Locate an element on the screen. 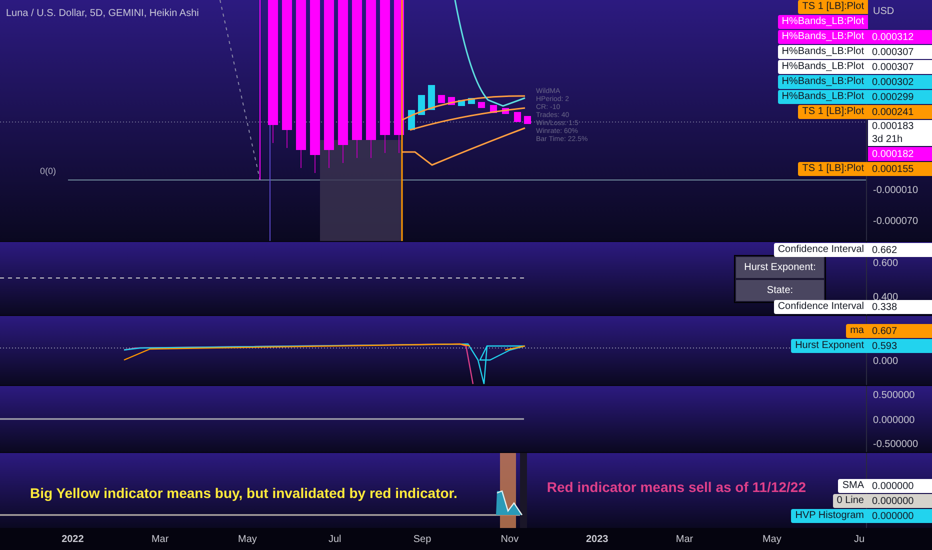  price-value-label: 0.000183 3d 21h is located at coordinates (900, 133).